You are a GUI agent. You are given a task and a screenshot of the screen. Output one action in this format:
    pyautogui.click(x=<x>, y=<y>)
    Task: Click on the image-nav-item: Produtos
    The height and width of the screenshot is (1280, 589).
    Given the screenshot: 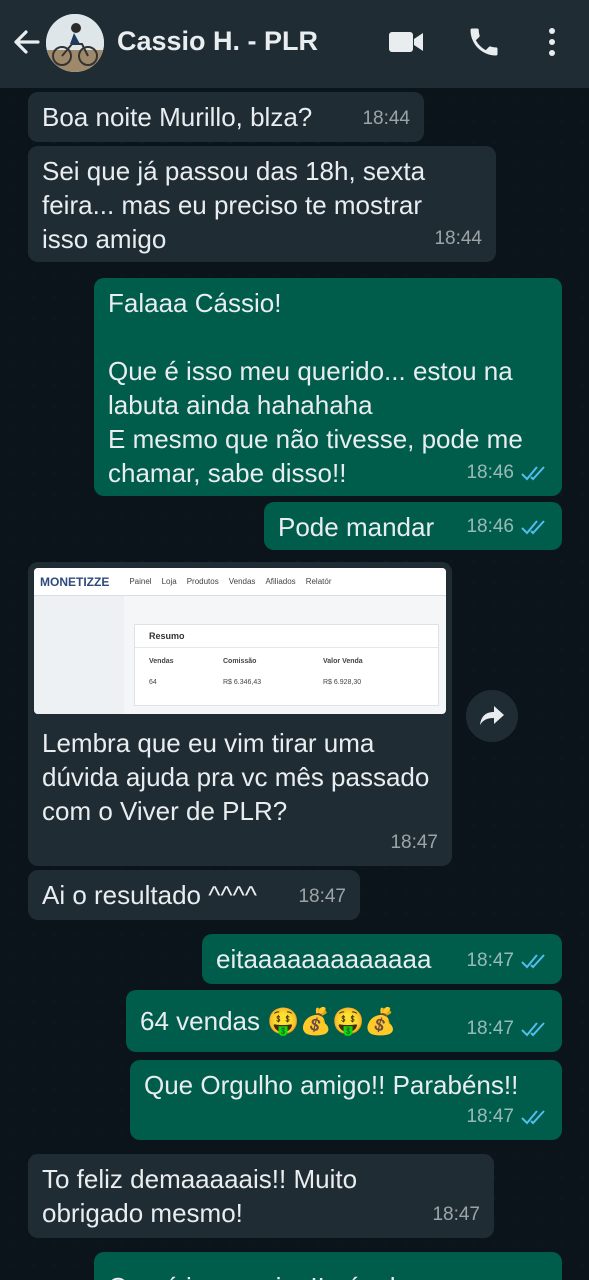 What is the action you would take?
    pyautogui.click(x=202, y=581)
    